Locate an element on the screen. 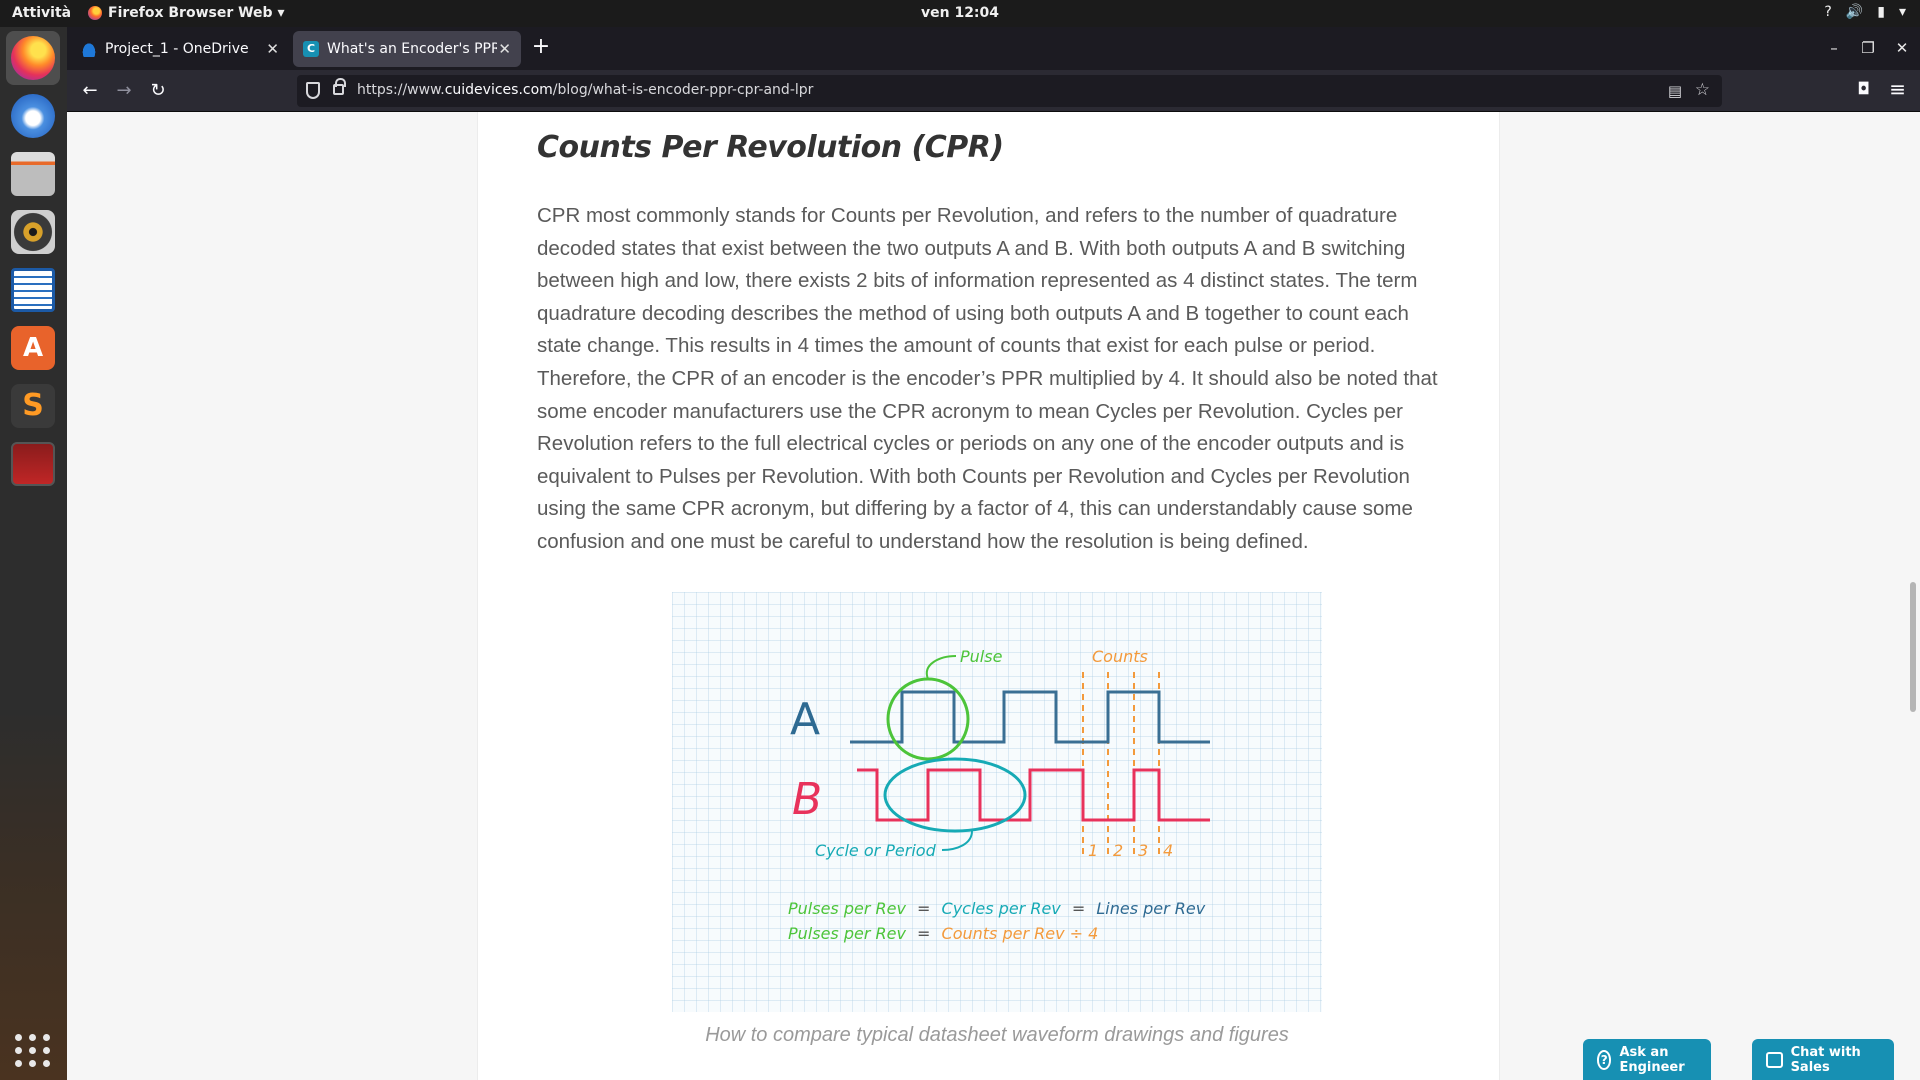  back-button: ← is located at coordinates (90, 91).